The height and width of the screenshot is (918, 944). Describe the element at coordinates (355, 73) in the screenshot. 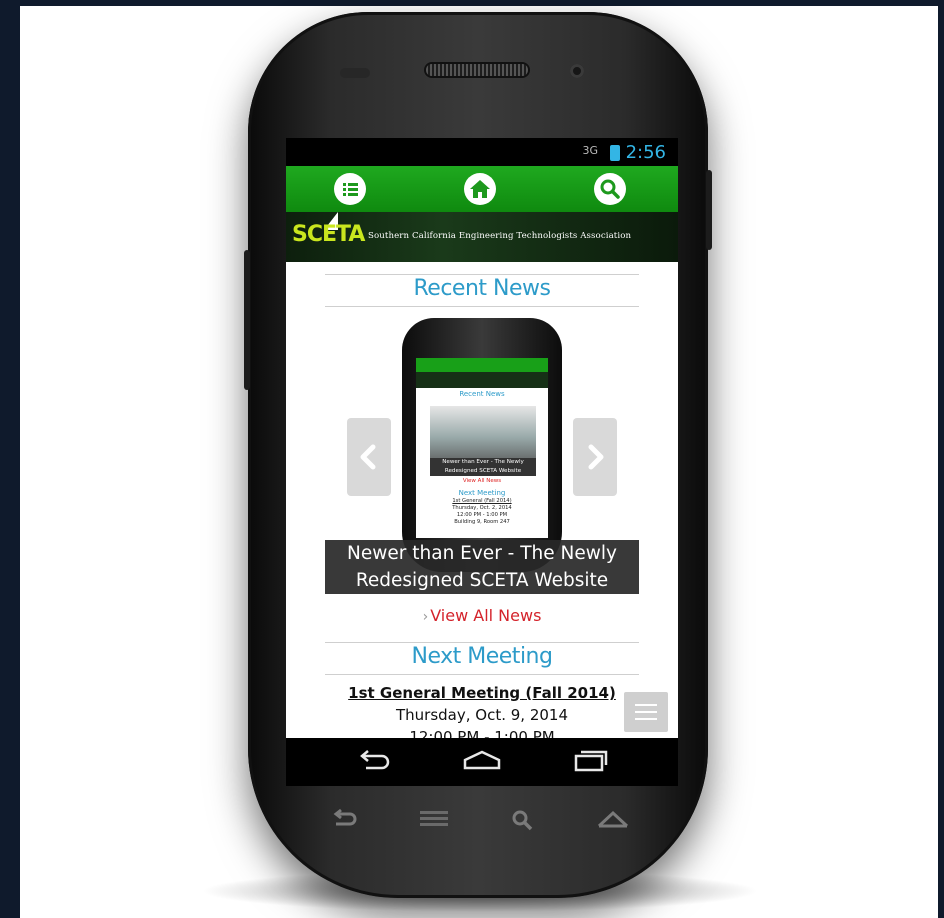

I see `proximity-sensor` at that location.